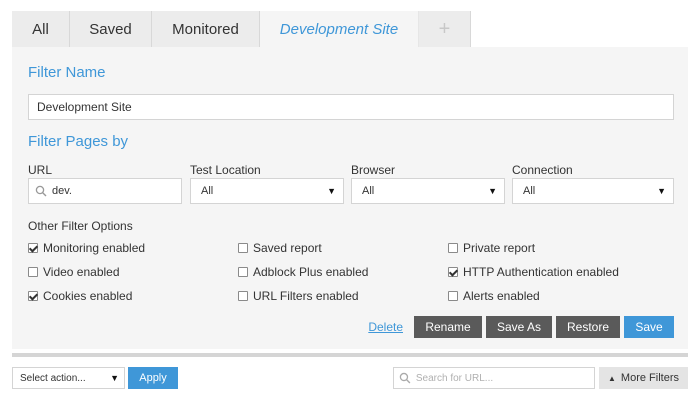 The height and width of the screenshot is (401, 700). What do you see at coordinates (94, 248) in the screenshot?
I see `checkbox-label: Monitoring enabled` at bounding box center [94, 248].